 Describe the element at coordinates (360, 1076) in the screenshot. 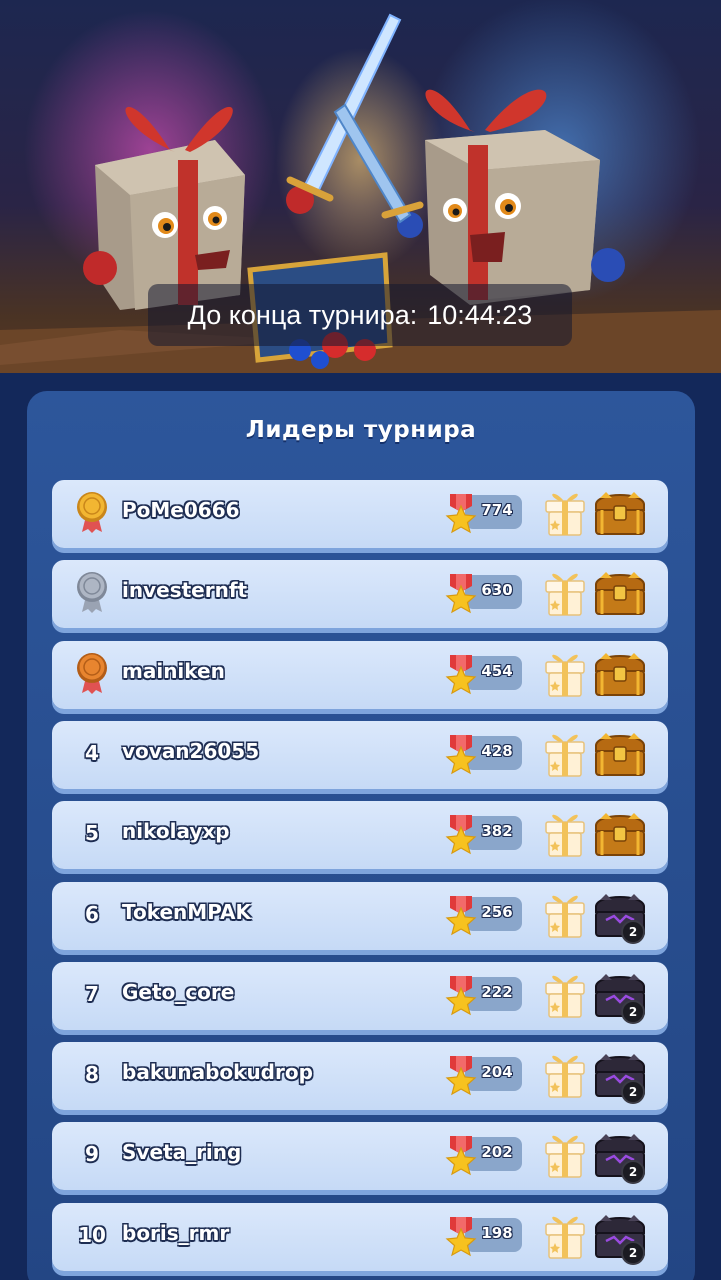

I see `leaderboard-row: 8 bakunabokudrop 204 2` at that location.